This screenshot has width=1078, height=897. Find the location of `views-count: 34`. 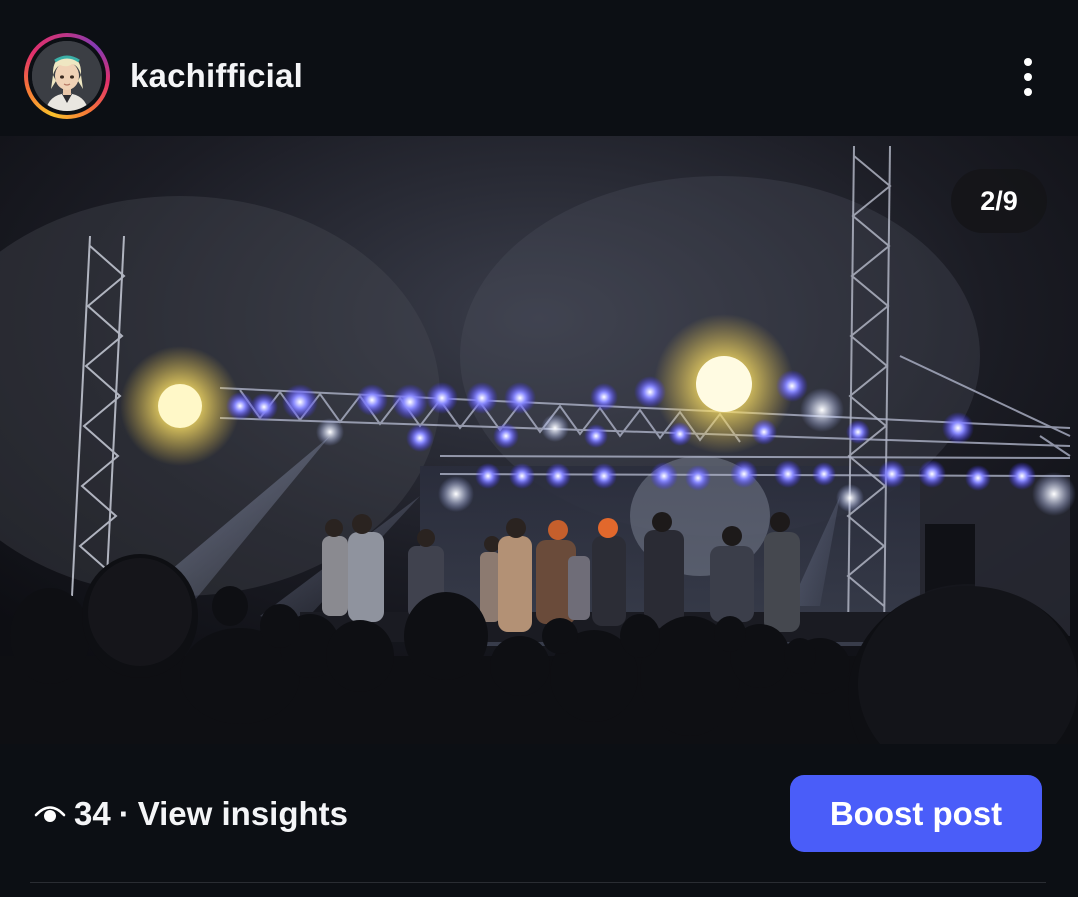

views-count: 34 is located at coordinates (92, 813).